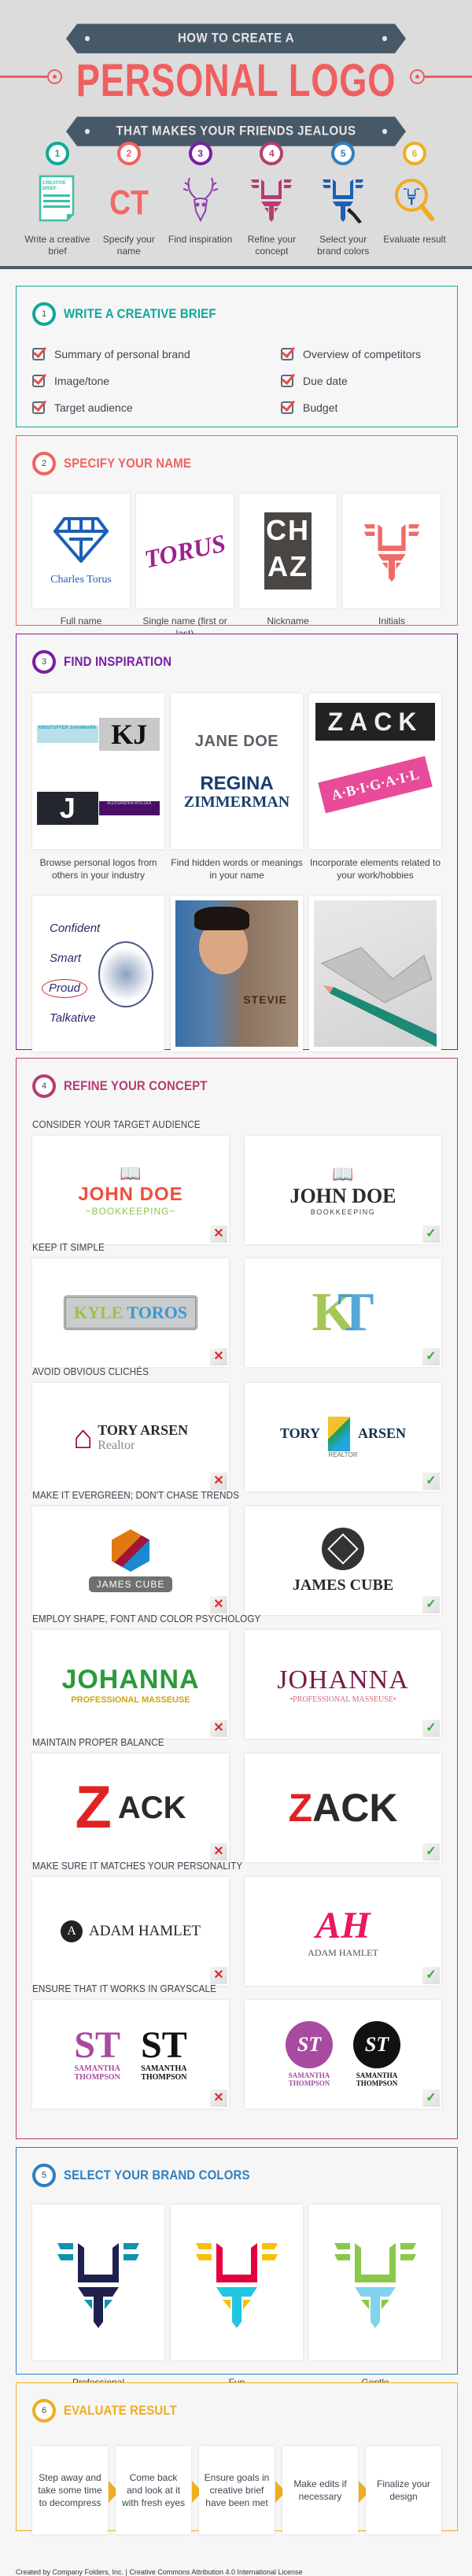 The image size is (472, 2576). What do you see at coordinates (71, 973) in the screenshot?
I see `word-list: Confident Smart Proud Talkative` at bounding box center [71, 973].